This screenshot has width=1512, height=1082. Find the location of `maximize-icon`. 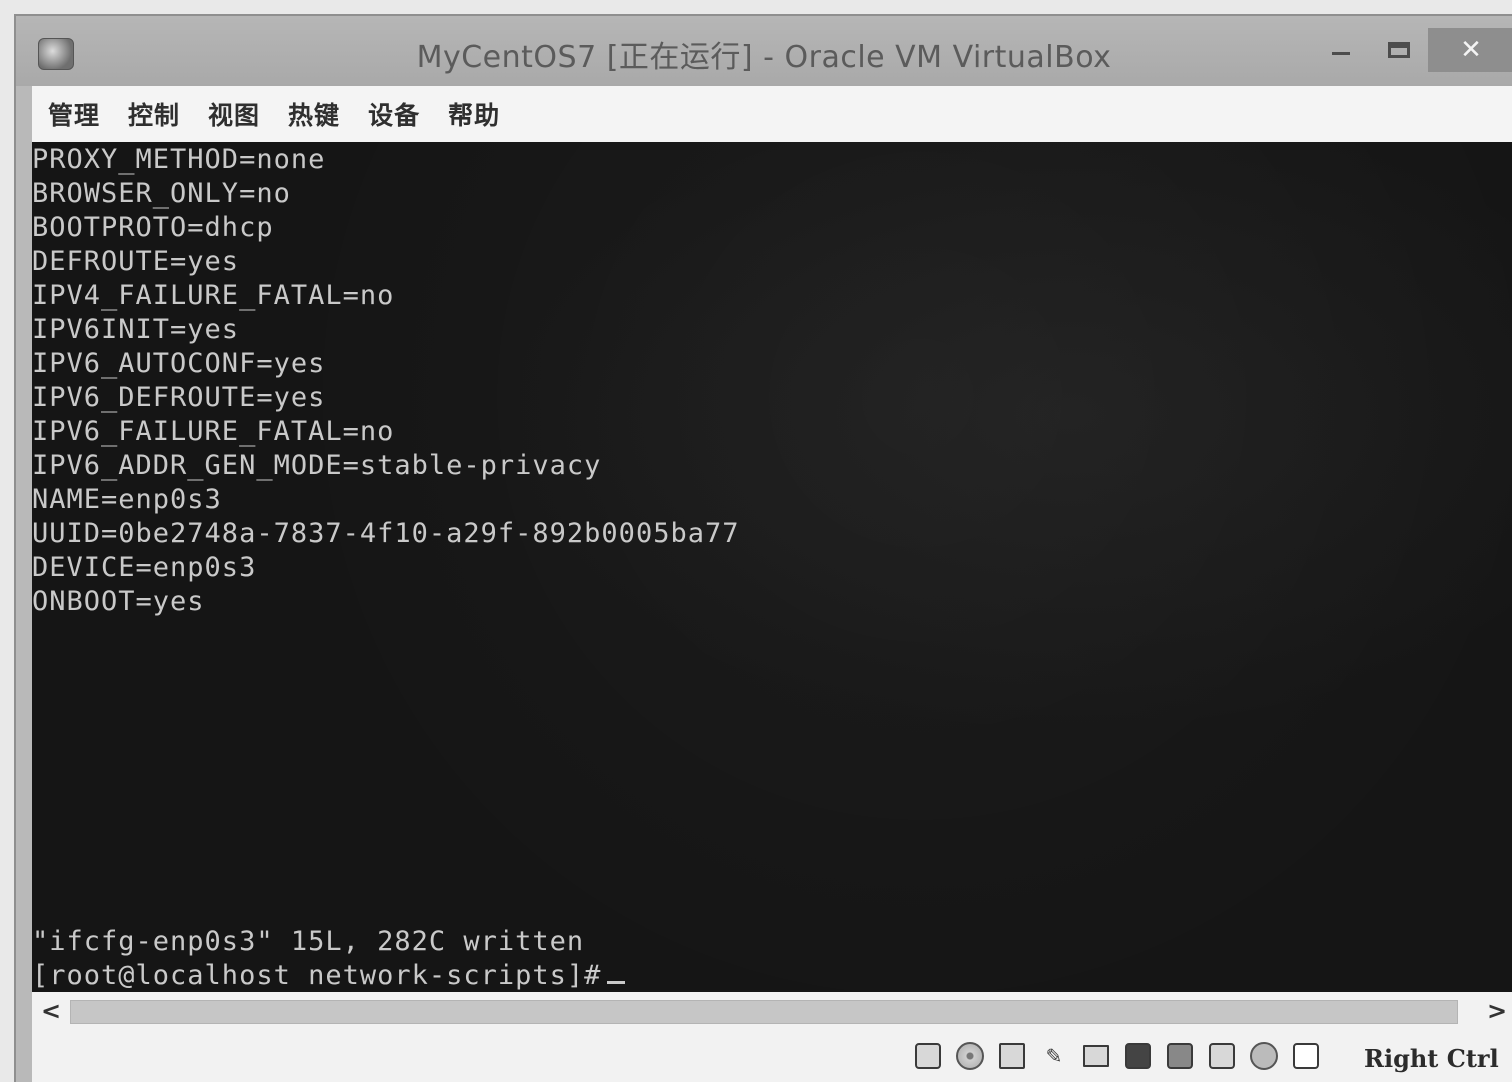

maximize-icon is located at coordinates (1399, 50).